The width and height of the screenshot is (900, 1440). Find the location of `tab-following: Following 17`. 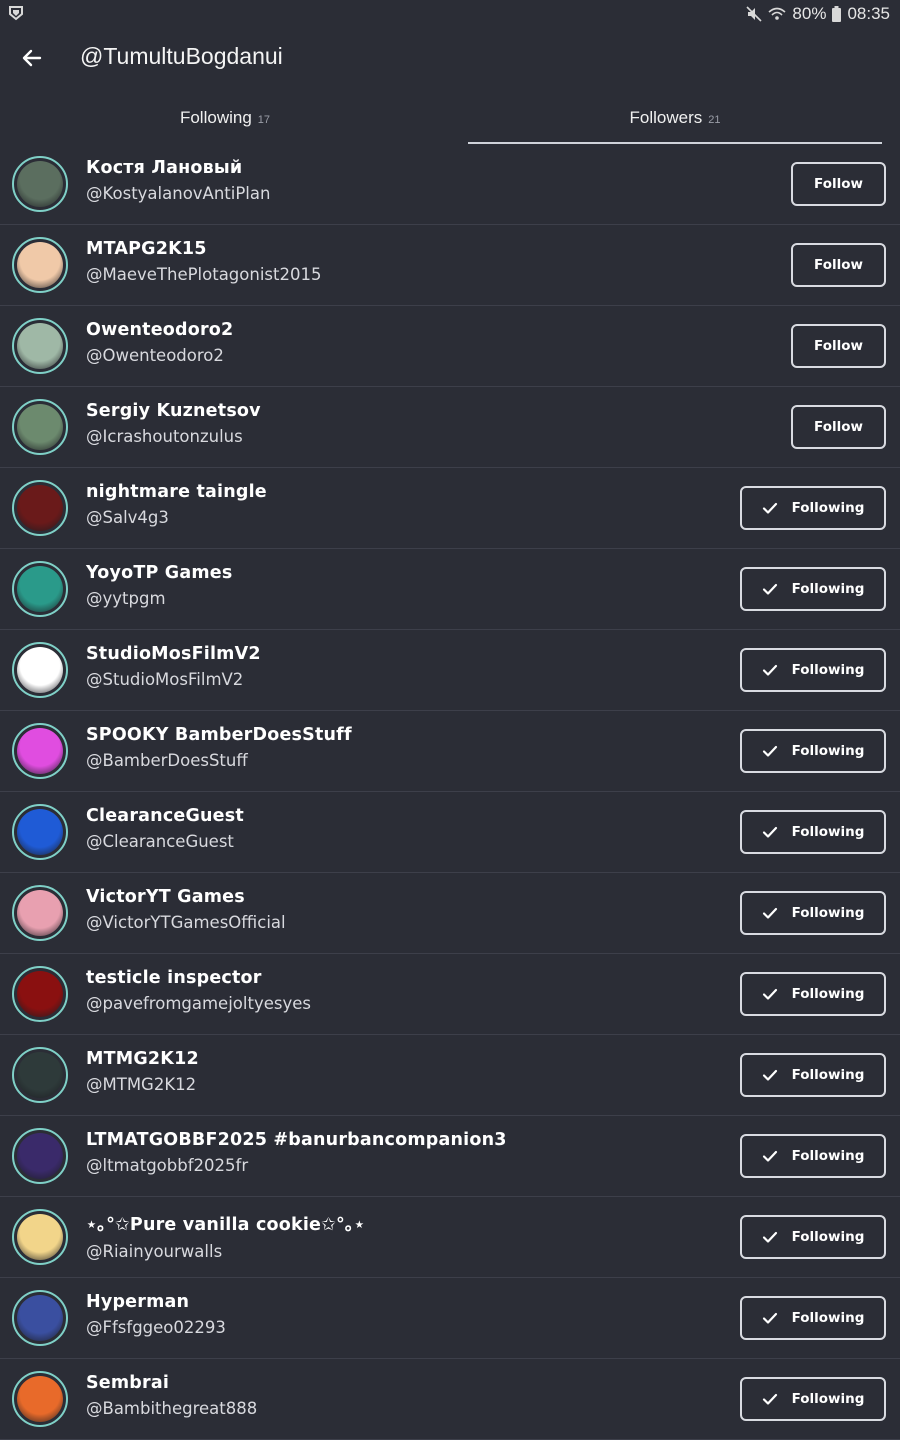

tab-following: Following 17 is located at coordinates (225, 118).